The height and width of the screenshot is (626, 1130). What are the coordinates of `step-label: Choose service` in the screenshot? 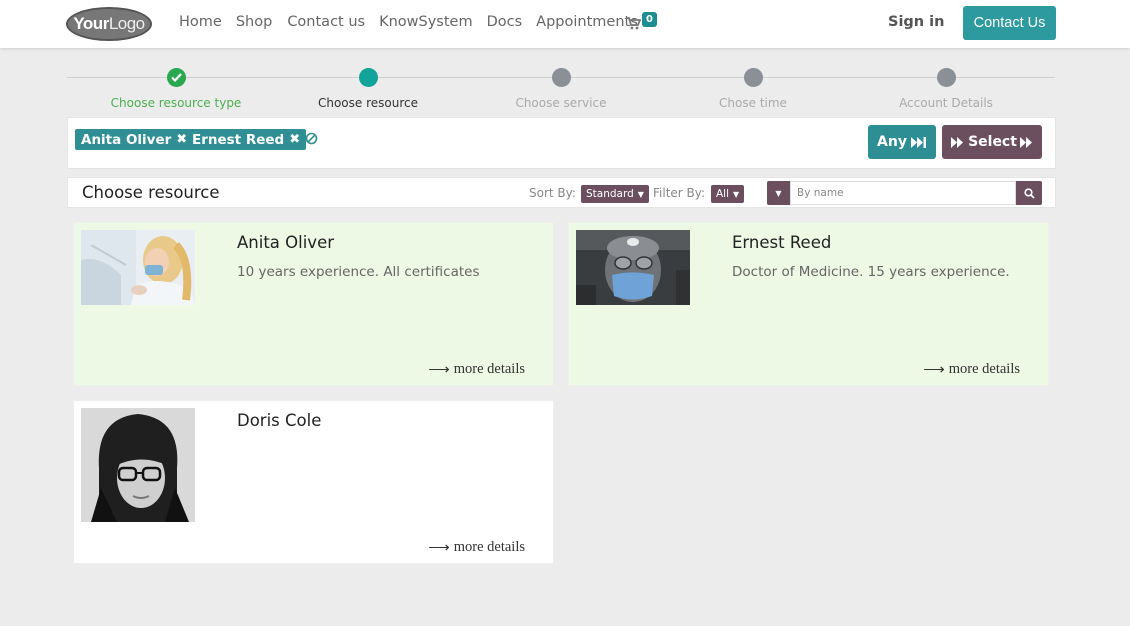 It's located at (561, 103).